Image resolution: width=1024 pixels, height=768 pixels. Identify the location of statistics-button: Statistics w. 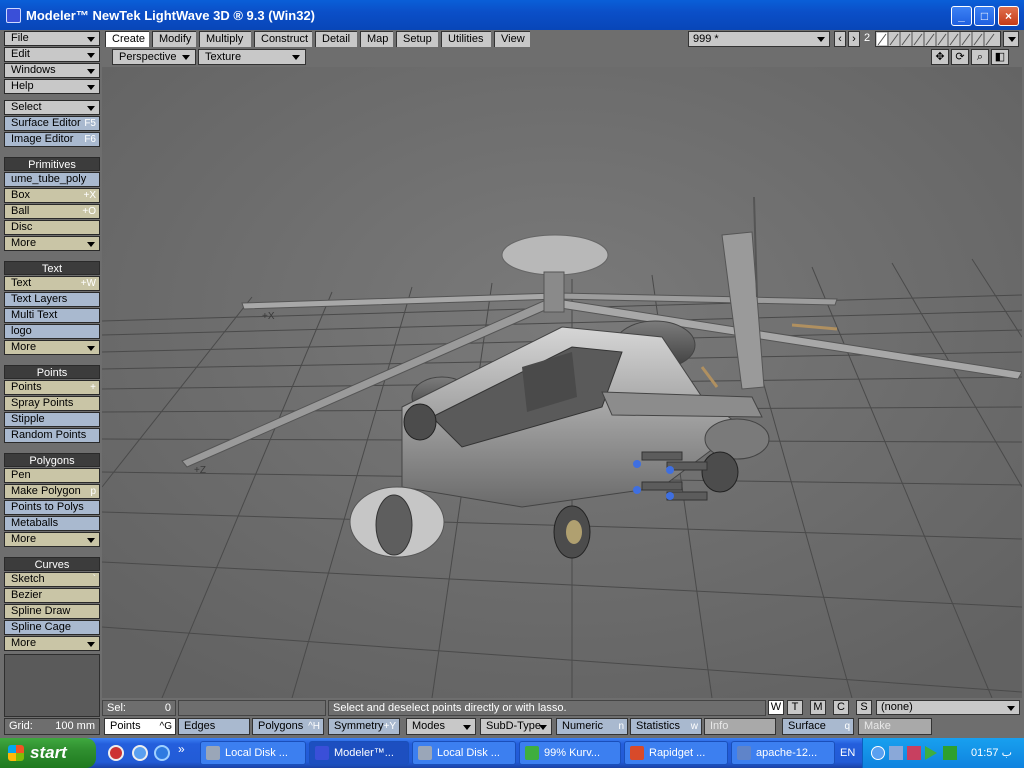
(666, 726).